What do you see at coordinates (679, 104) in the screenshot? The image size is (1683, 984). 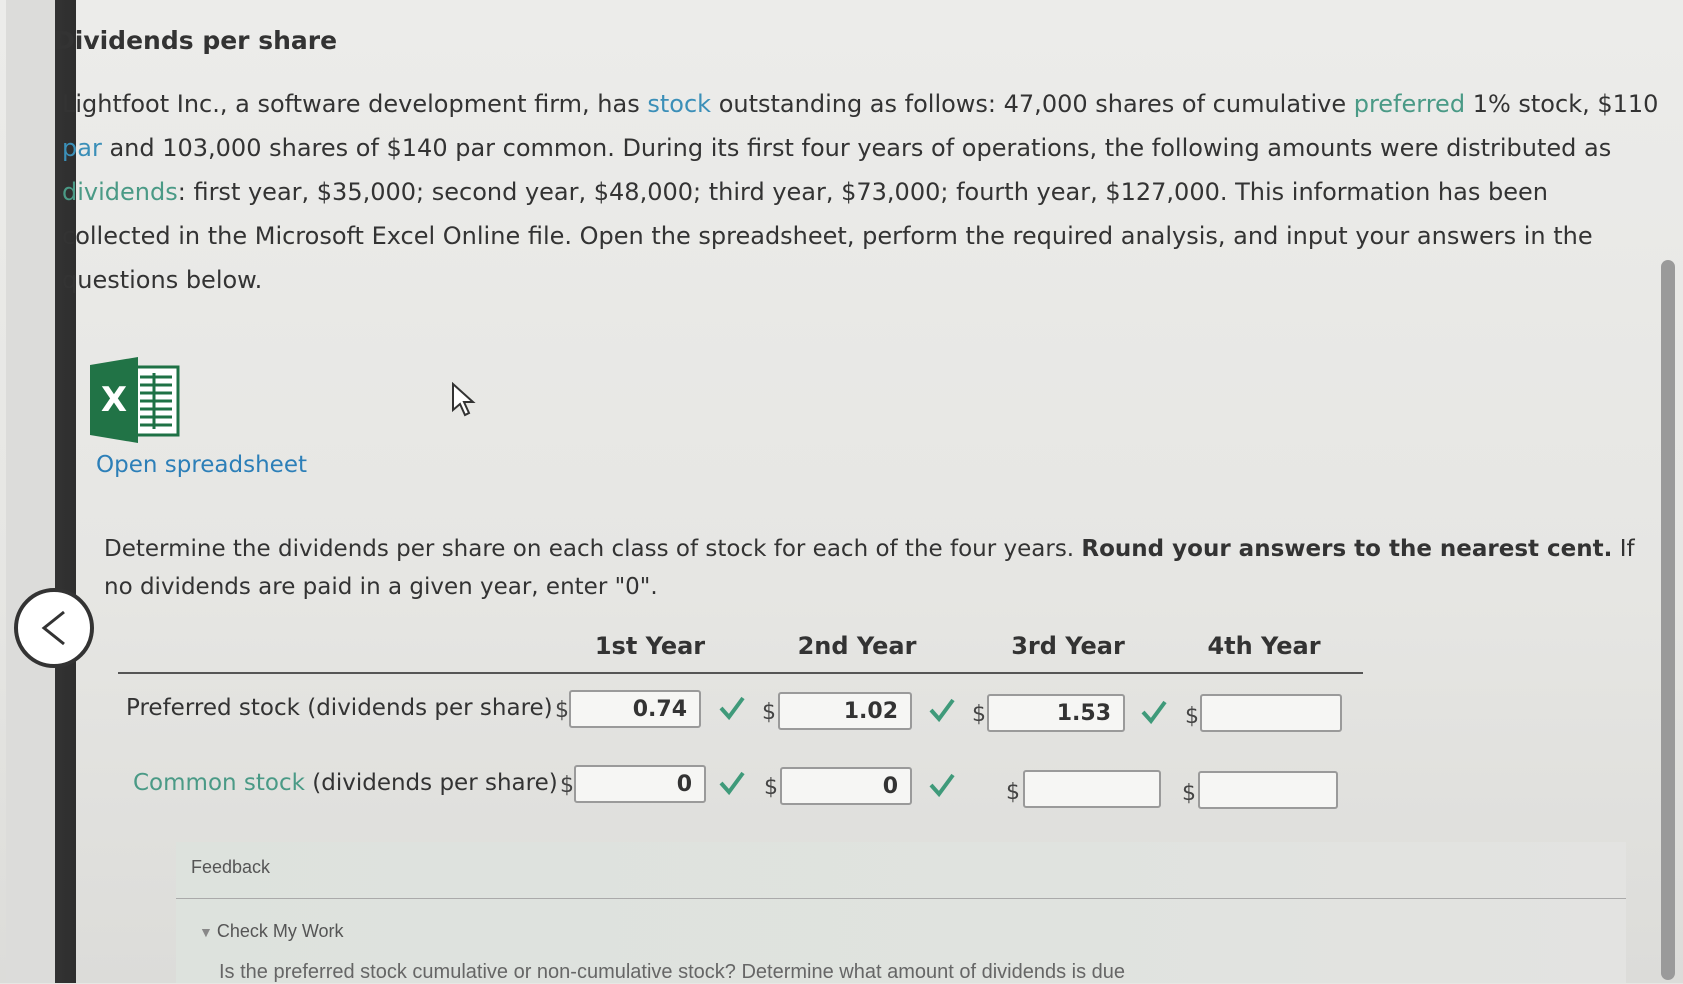 I see `stock-link: stock` at bounding box center [679, 104].